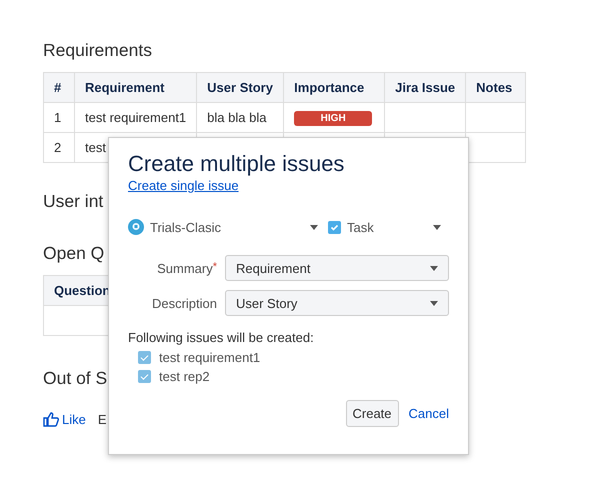  Describe the element at coordinates (221, 337) in the screenshot. I see `list-caption: Following issues will be created:` at that location.